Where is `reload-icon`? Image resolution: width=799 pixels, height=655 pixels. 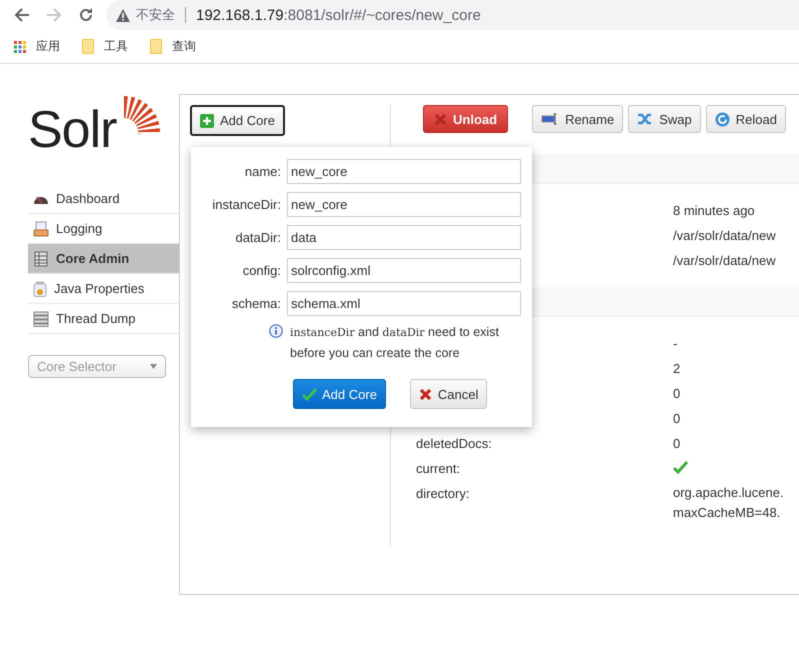 reload-icon is located at coordinates (86, 15).